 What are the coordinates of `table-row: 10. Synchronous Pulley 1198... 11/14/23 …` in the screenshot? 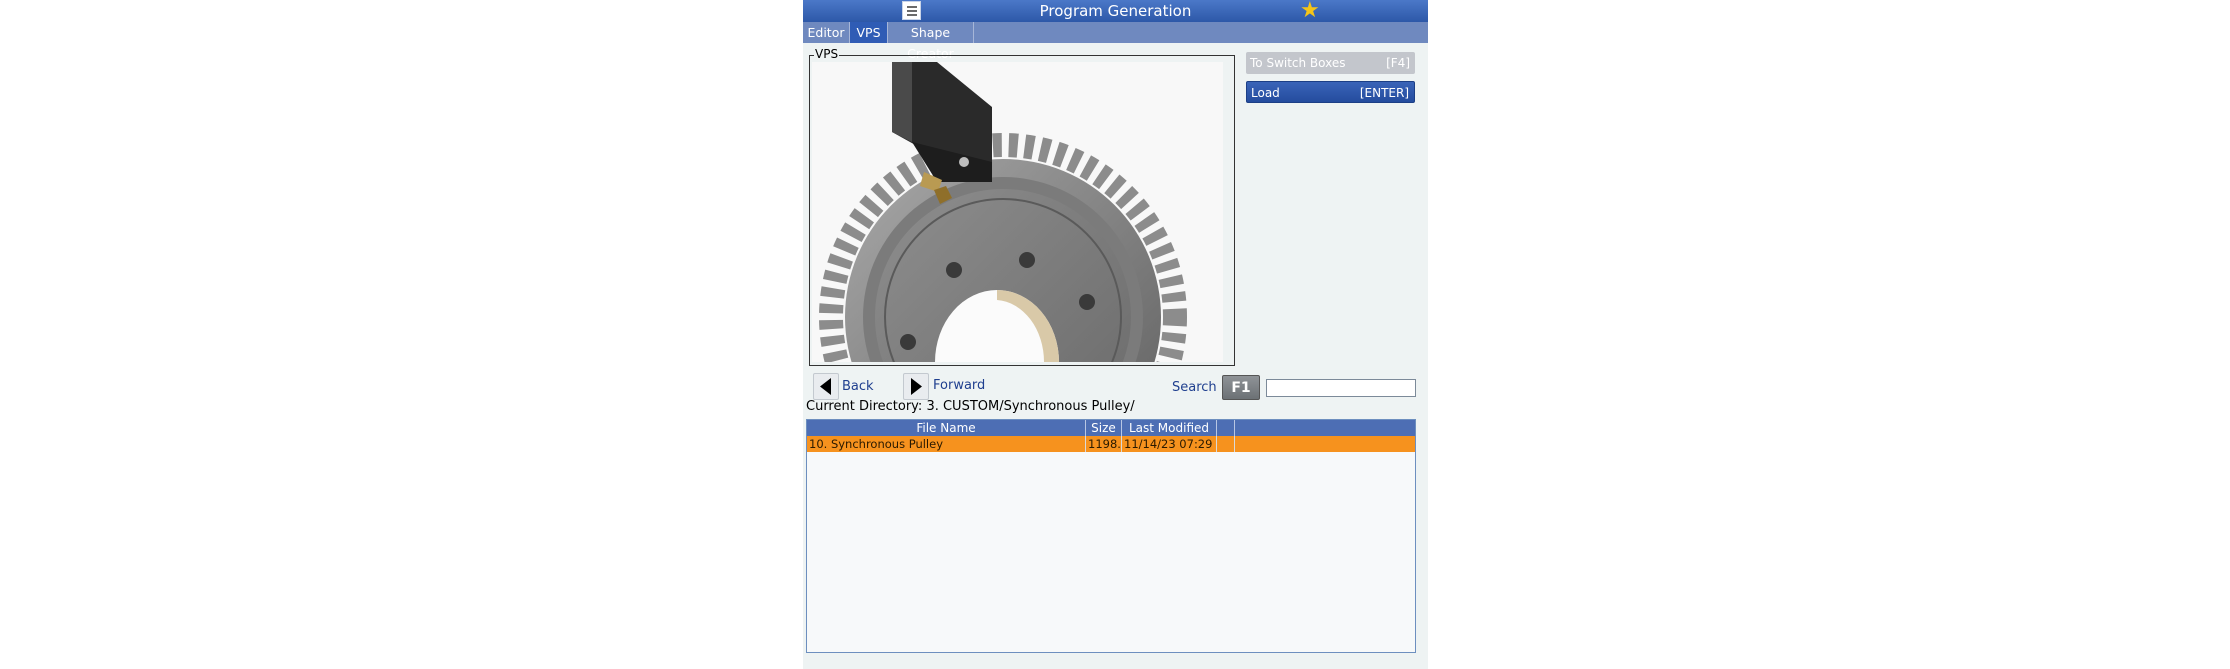 It's located at (1111, 444).